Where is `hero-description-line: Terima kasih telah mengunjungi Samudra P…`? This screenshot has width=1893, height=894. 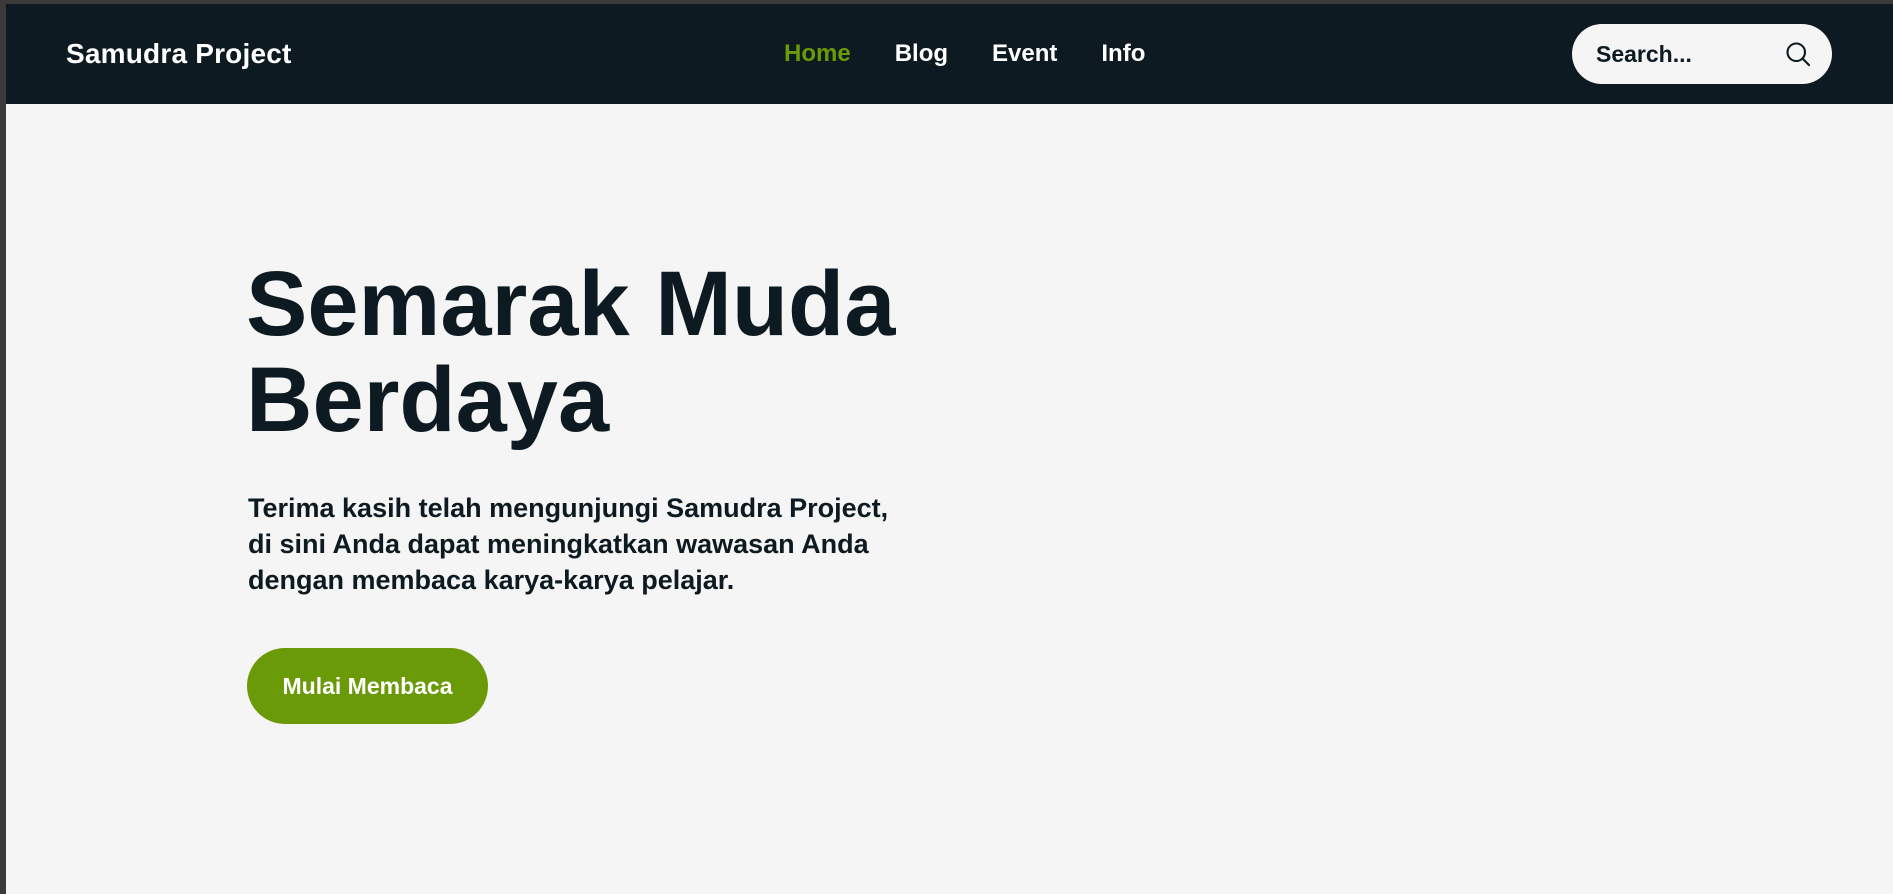 hero-description-line: Terima kasih telah mengunjungi Samudra P… is located at coordinates (568, 508).